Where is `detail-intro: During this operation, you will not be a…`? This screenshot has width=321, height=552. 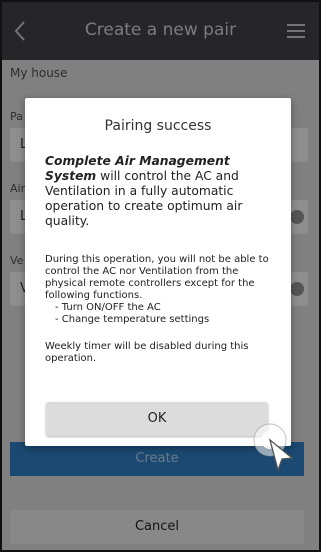
detail-intro: During this operation, you will not be a… is located at coordinates (157, 277).